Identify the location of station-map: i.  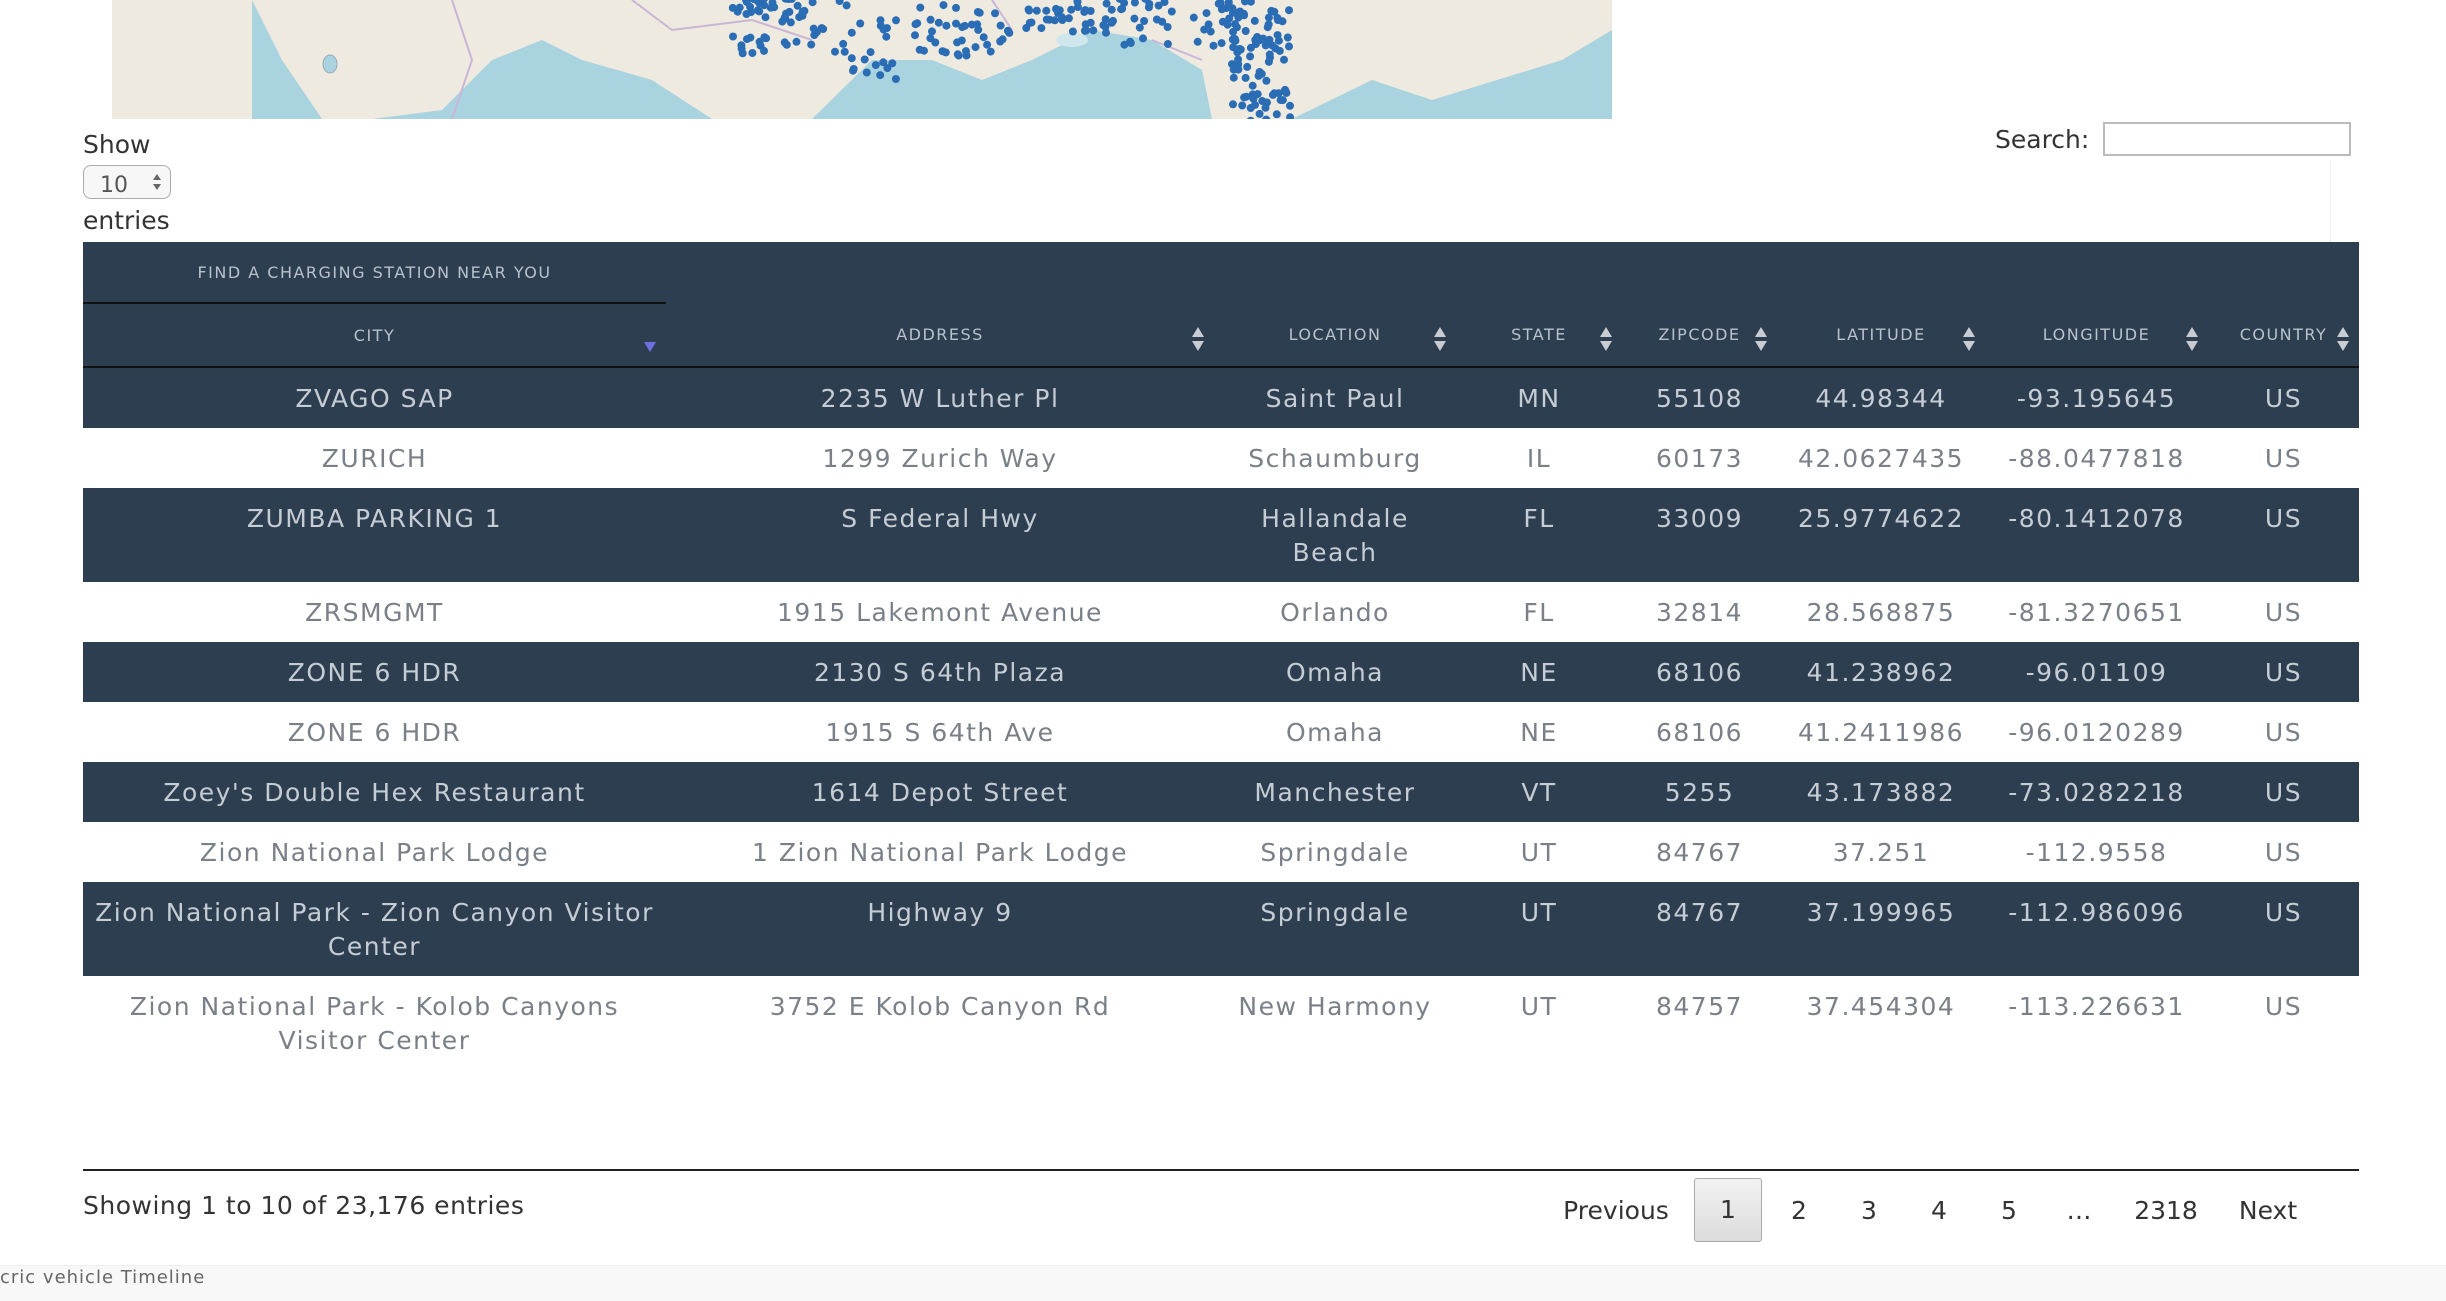
(862, 59).